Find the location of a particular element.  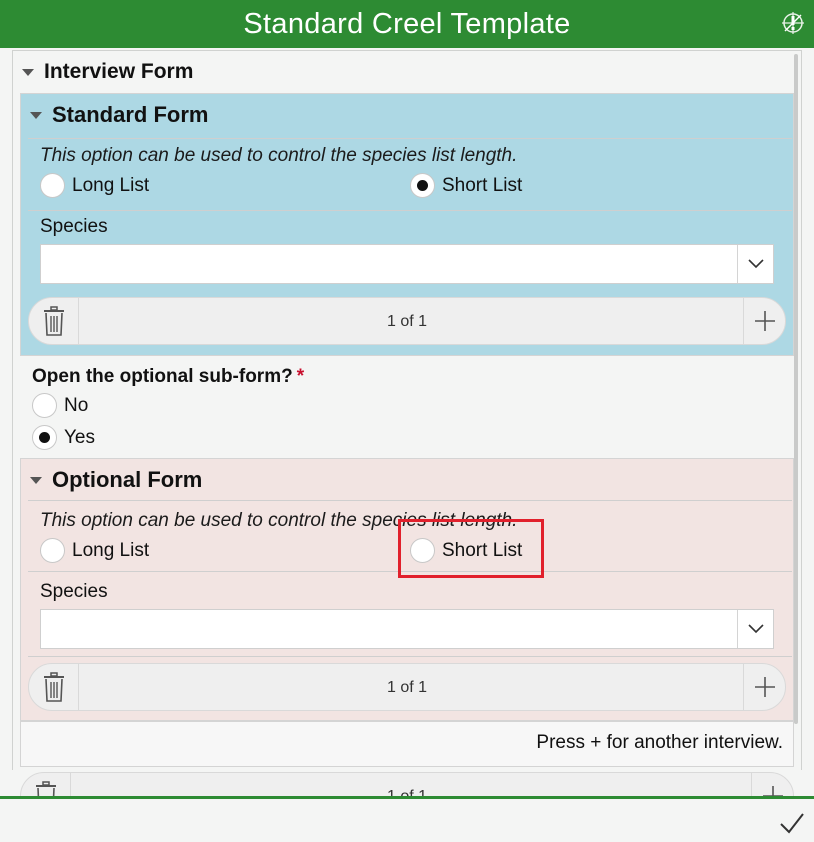

title-bar: Standard Creel Template is located at coordinates (407, 24).